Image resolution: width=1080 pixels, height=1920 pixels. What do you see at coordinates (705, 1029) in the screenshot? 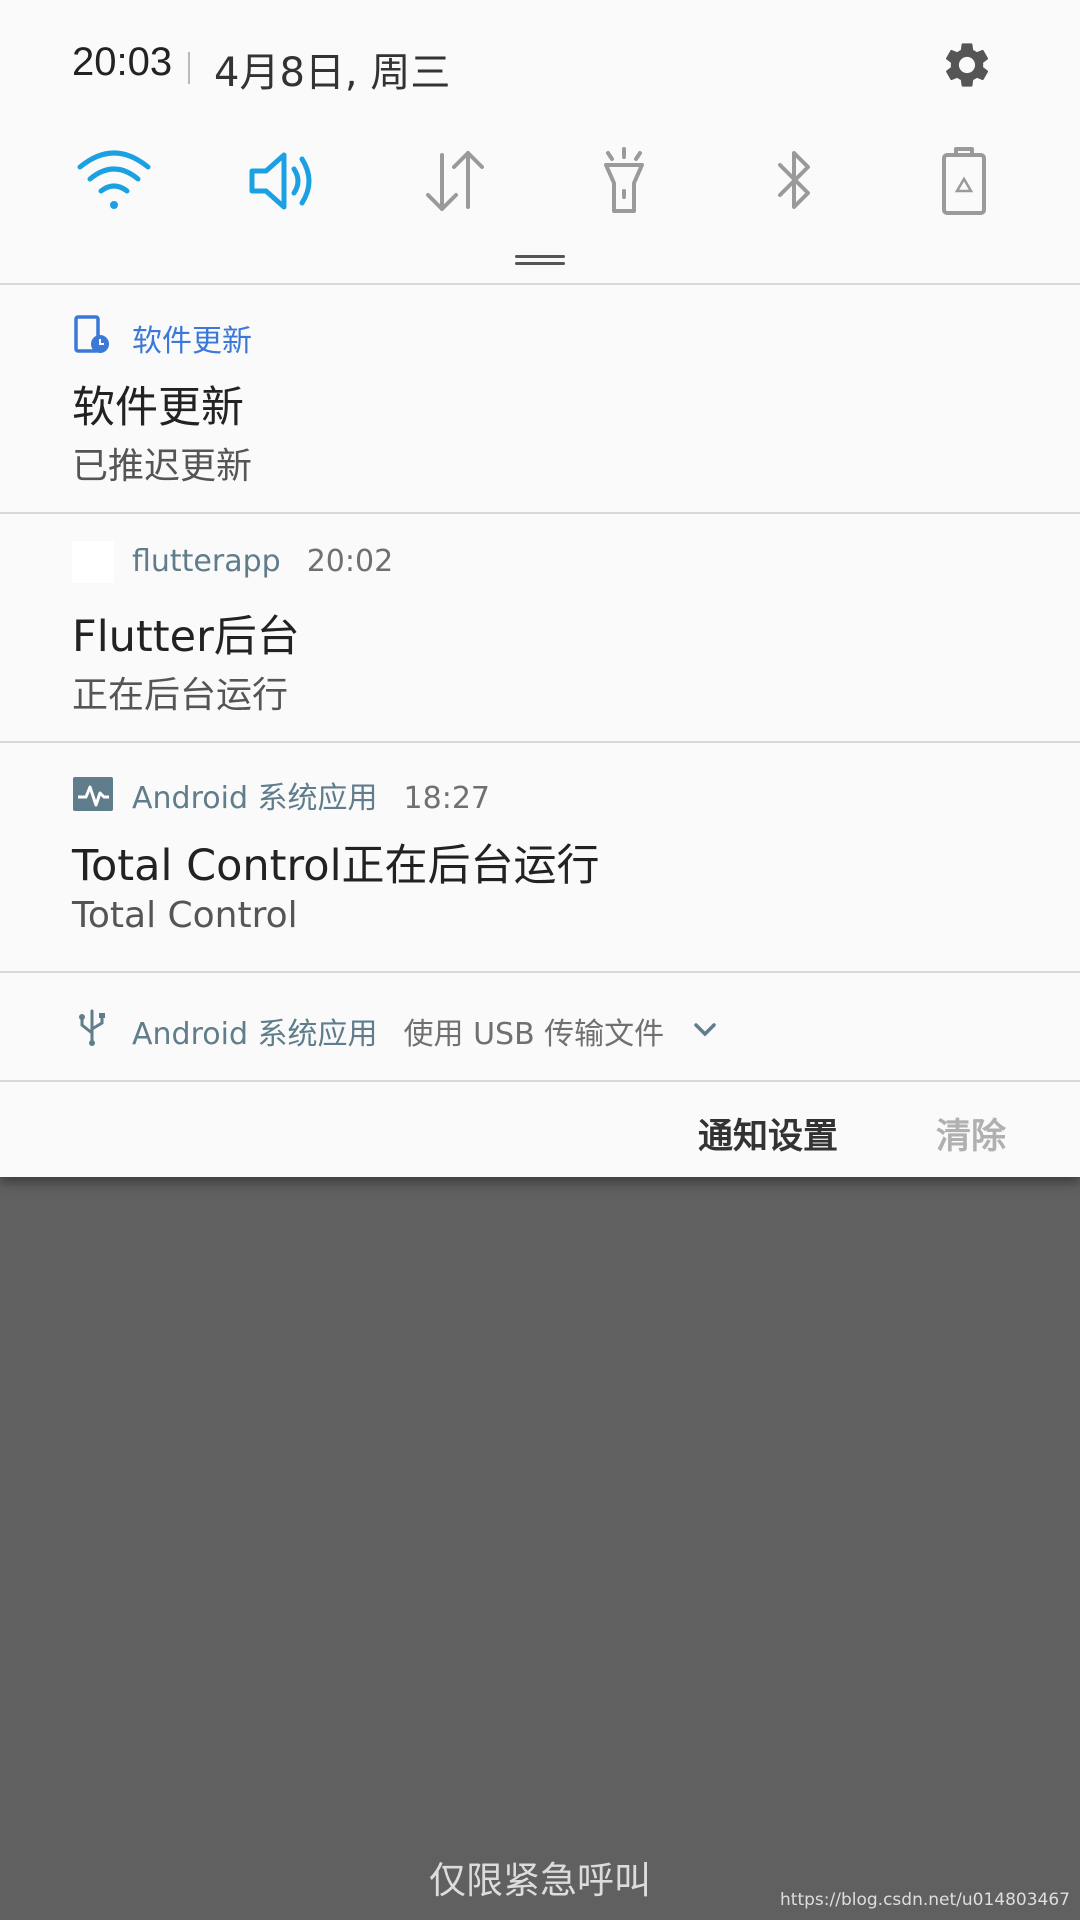
I see `chevron-down-icon` at bounding box center [705, 1029].